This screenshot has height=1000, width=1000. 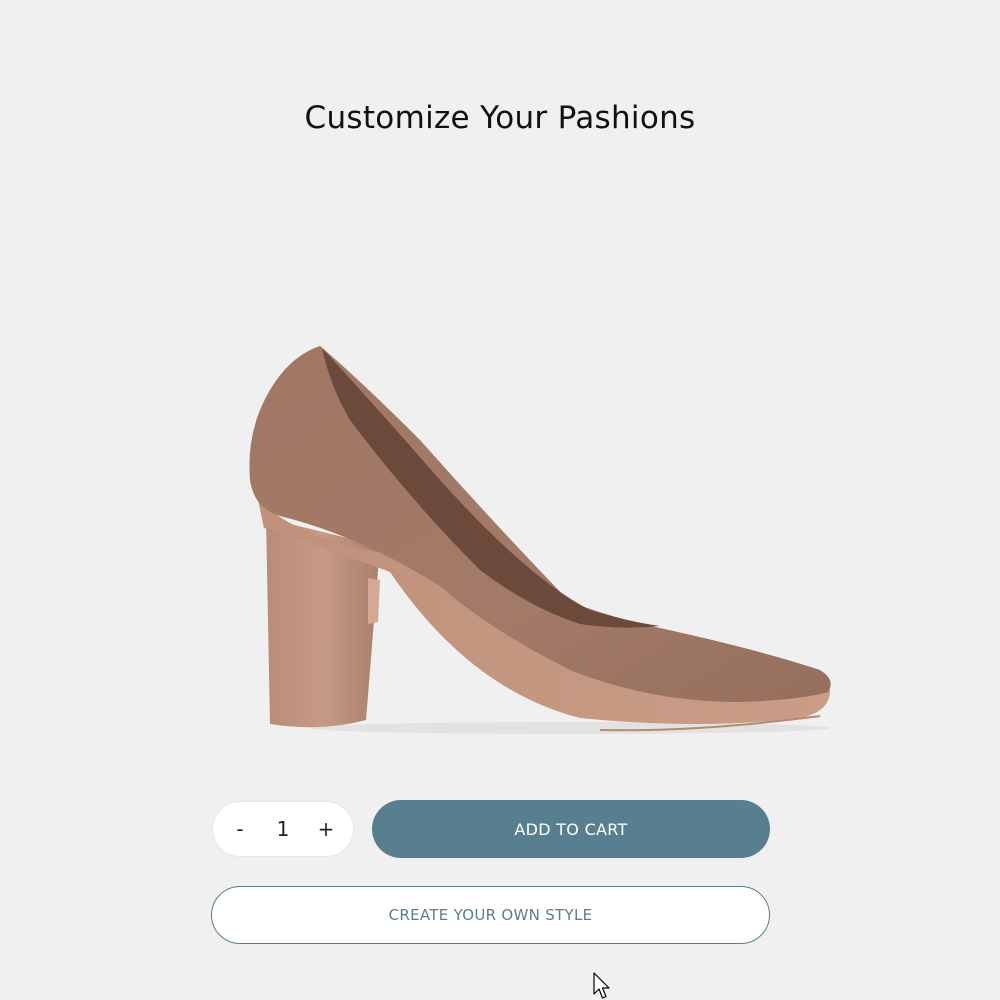 I want to click on quantity-value: 1, so click(x=283, y=829).